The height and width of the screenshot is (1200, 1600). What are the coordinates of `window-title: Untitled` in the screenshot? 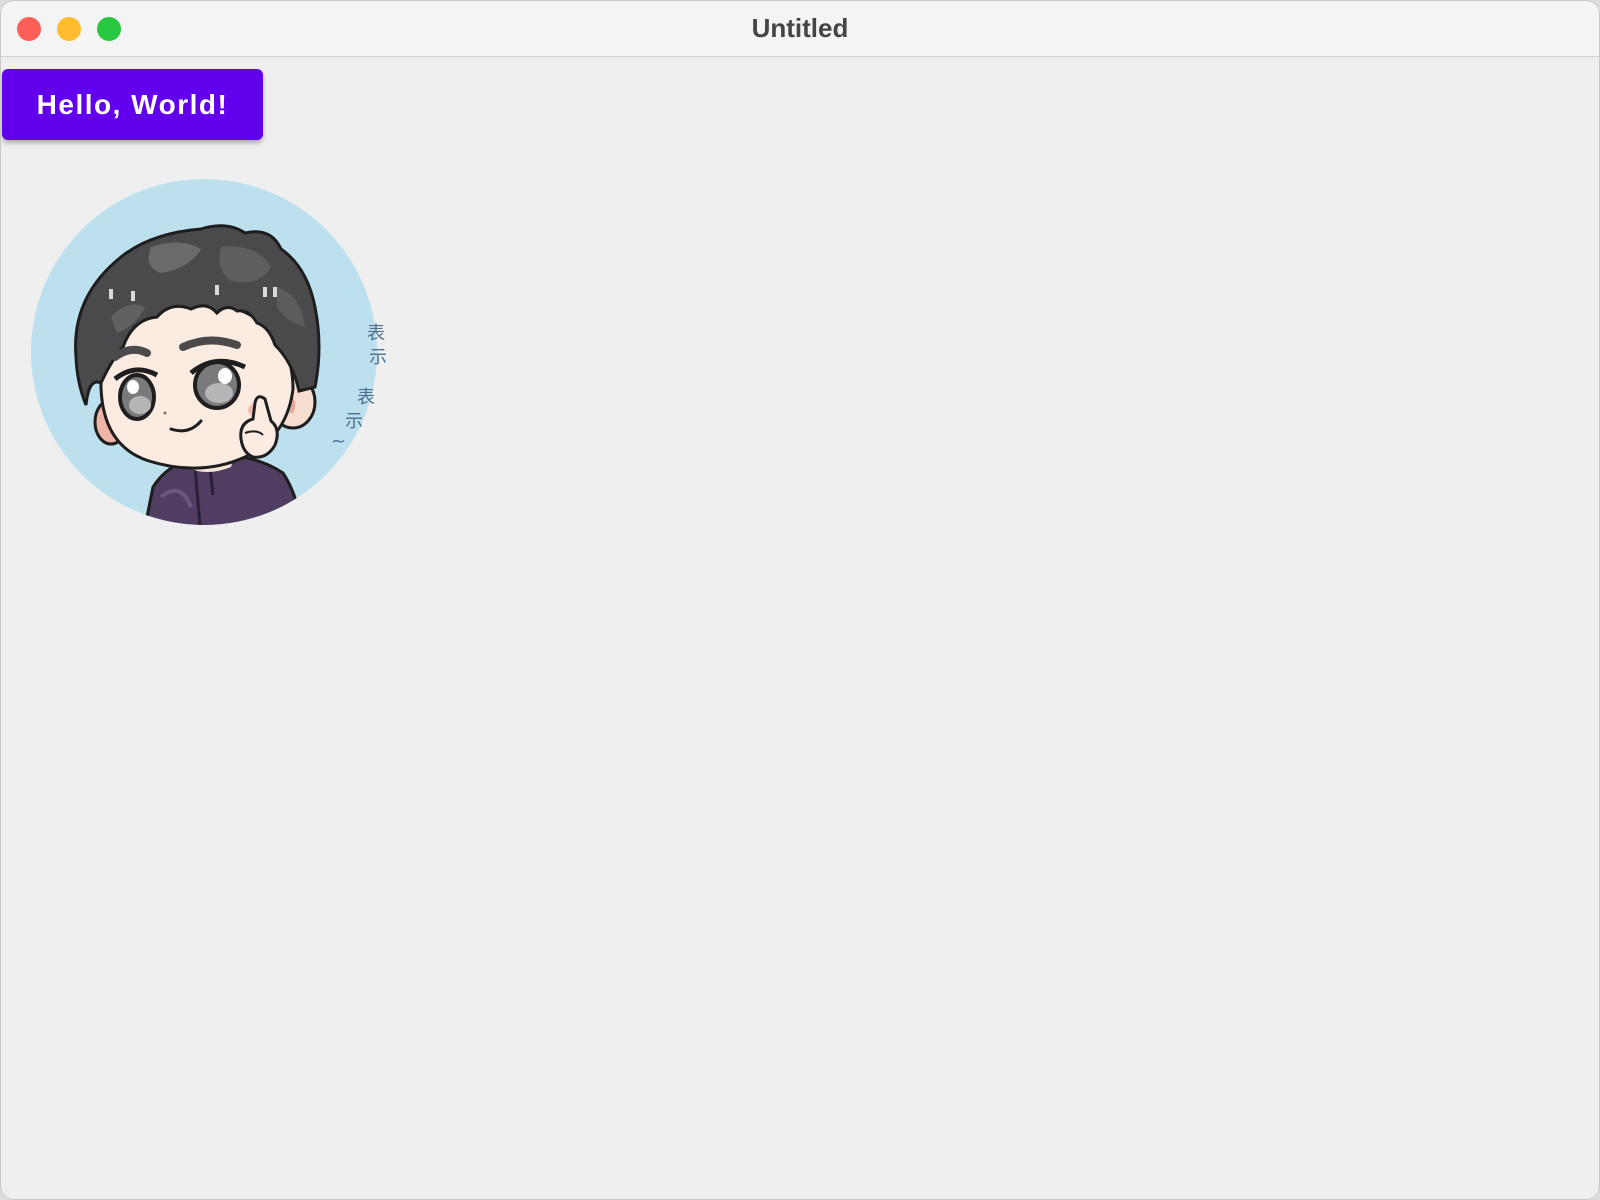 It's located at (800, 28).